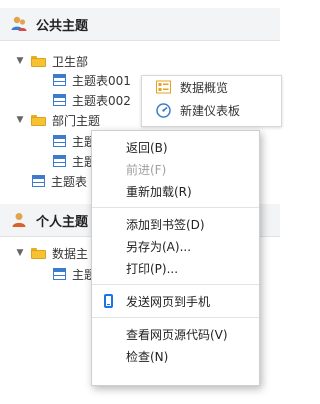  I want to click on flyout-item-new-dashboard: 新建仪表板, so click(211, 110).